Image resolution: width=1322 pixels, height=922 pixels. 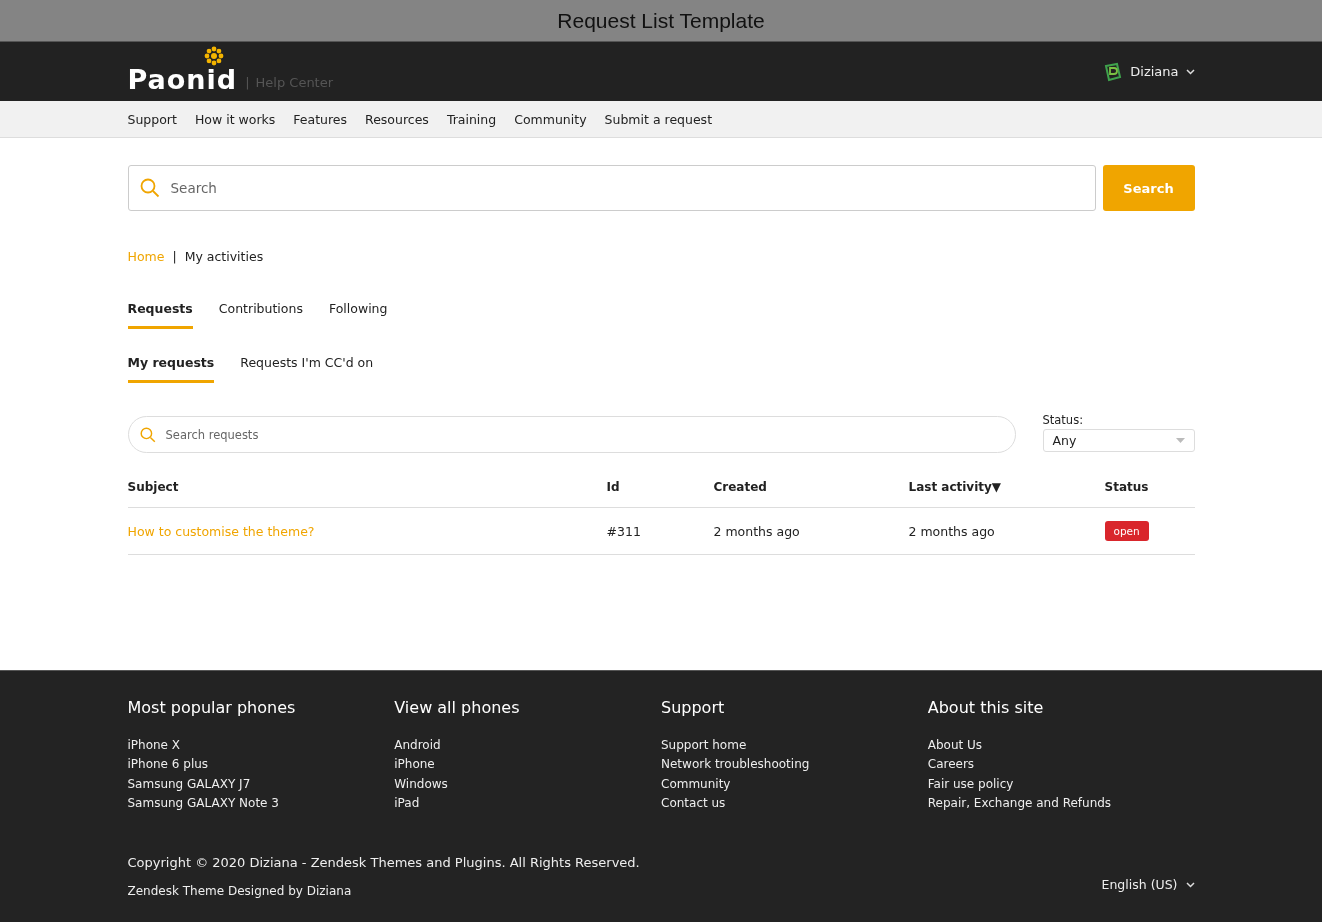 What do you see at coordinates (1148, 888) in the screenshot?
I see `language-dropdown: English (US)` at bounding box center [1148, 888].